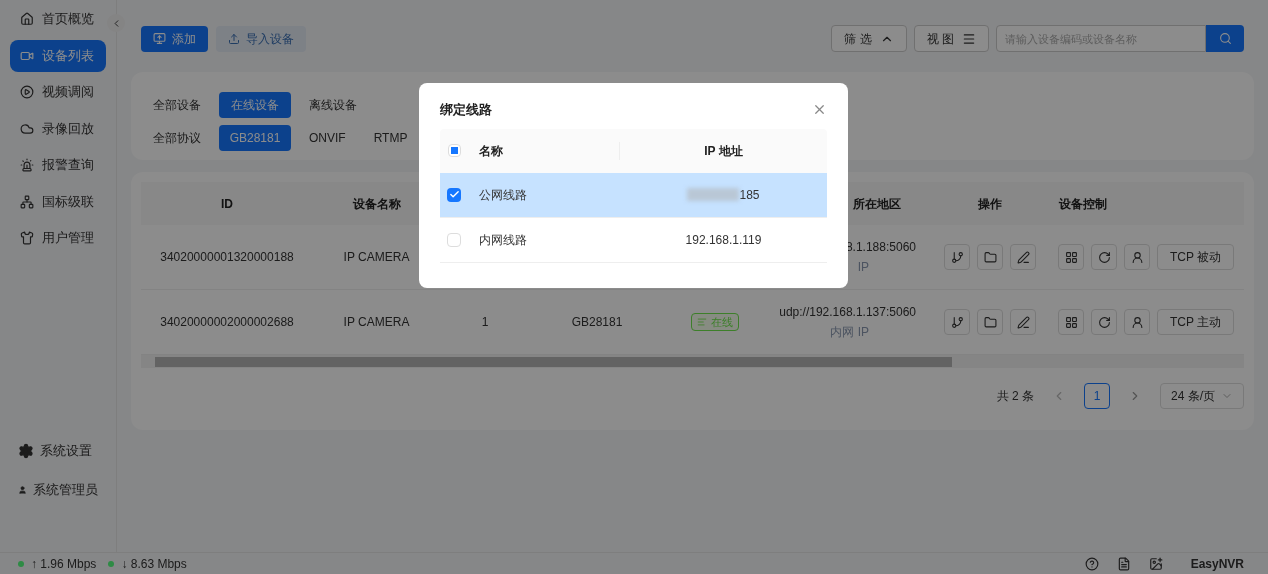 This screenshot has height=574, width=1268. What do you see at coordinates (1155, 563) in the screenshot?
I see `image-plus-icon` at bounding box center [1155, 563].